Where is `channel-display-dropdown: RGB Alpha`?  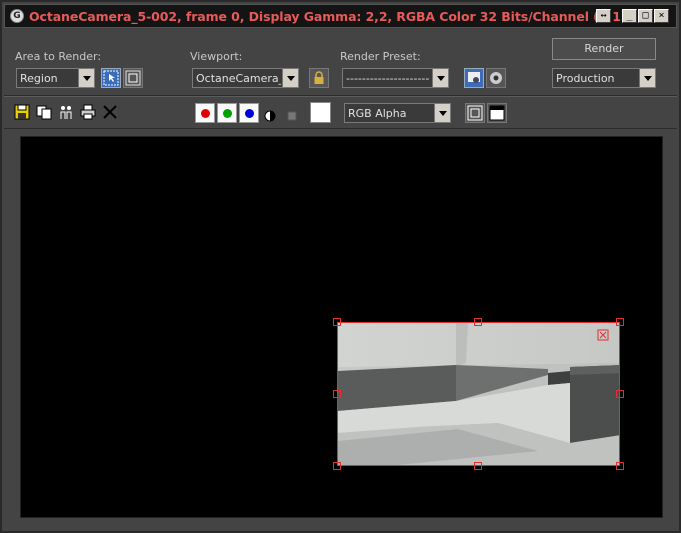 channel-display-dropdown: RGB Alpha is located at coordinates (397, 113).